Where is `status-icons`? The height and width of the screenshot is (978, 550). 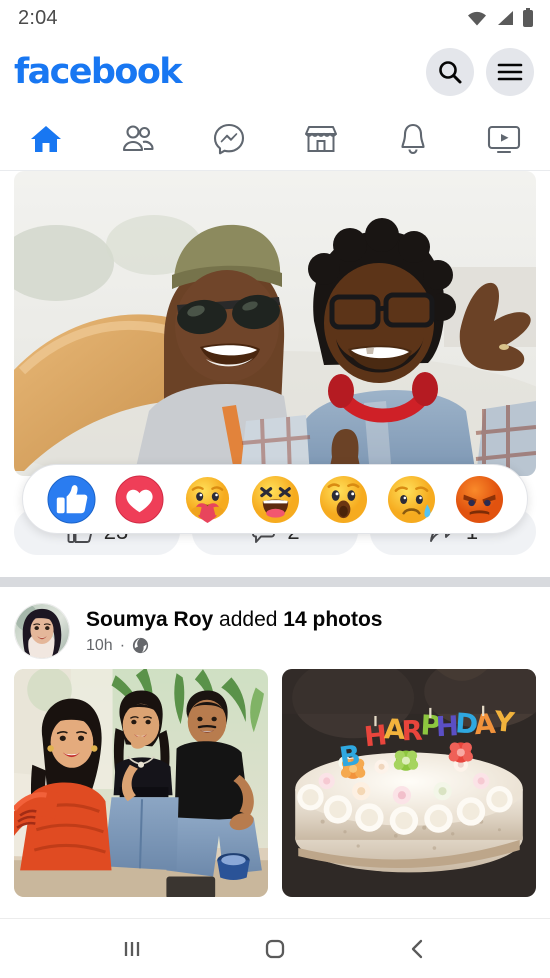
status-icons is located at coordinates (500, 18).